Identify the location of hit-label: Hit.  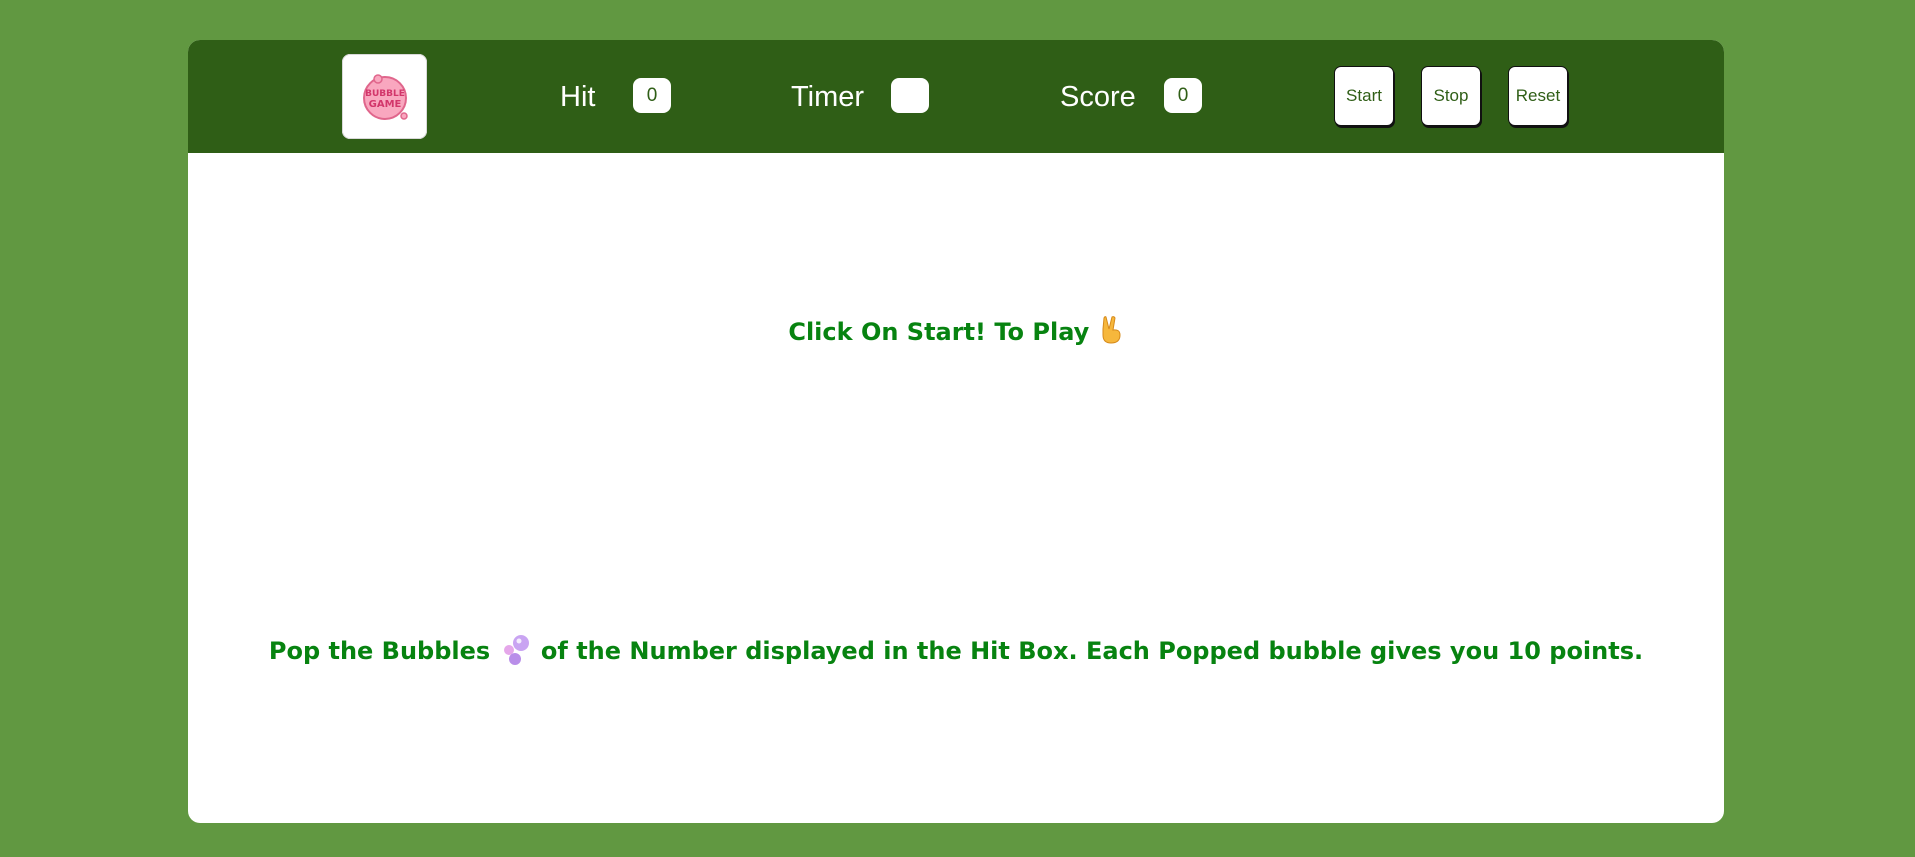
(578, 96).